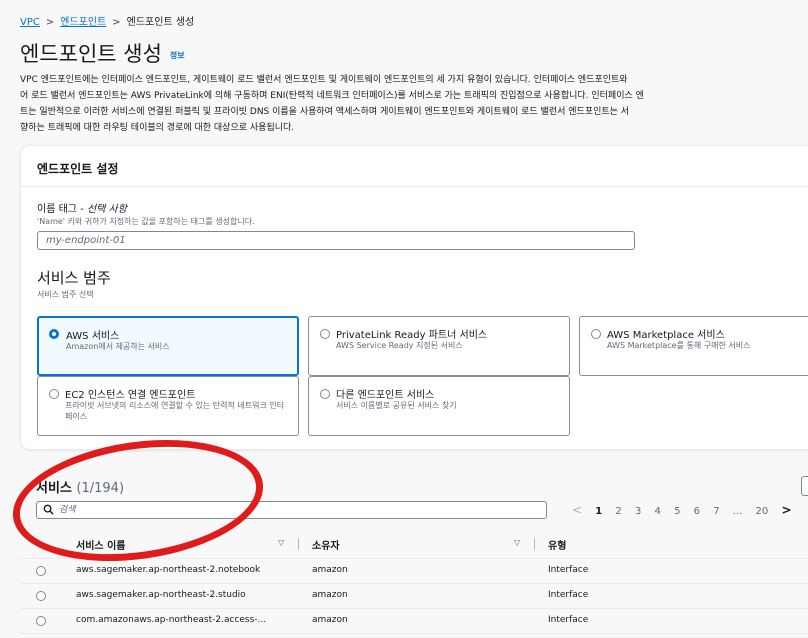 The width and height of the screenshot is (808, 638). Describe the element at coordinates (106, 209) in the screenshot. I see `name-tag-optional: 선택 사항` at that location.